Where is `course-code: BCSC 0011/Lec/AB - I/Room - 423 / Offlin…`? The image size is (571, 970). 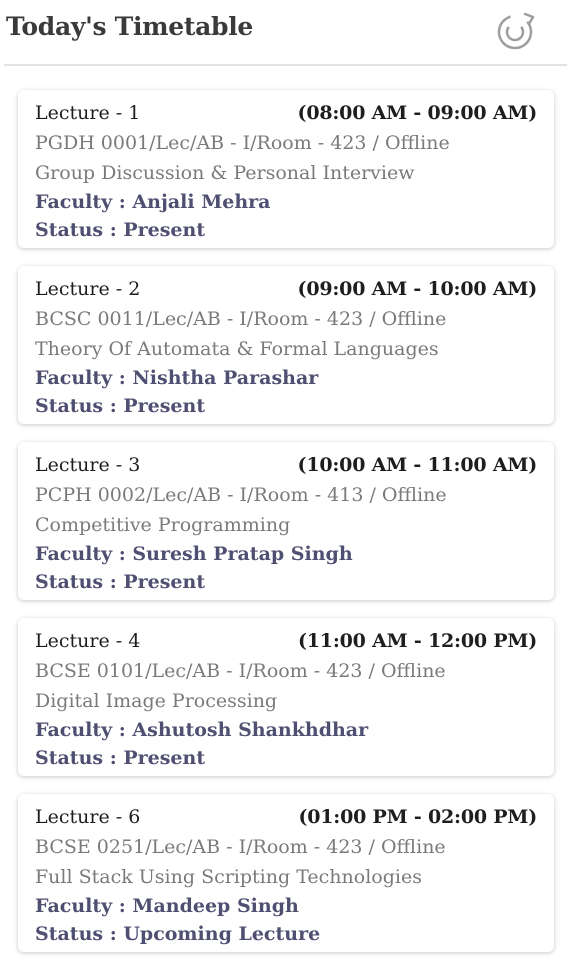
course-code: BCSC 0011/Lec/AB - I/Room - 423 / Offlin… is located at coordinates (241, 319).